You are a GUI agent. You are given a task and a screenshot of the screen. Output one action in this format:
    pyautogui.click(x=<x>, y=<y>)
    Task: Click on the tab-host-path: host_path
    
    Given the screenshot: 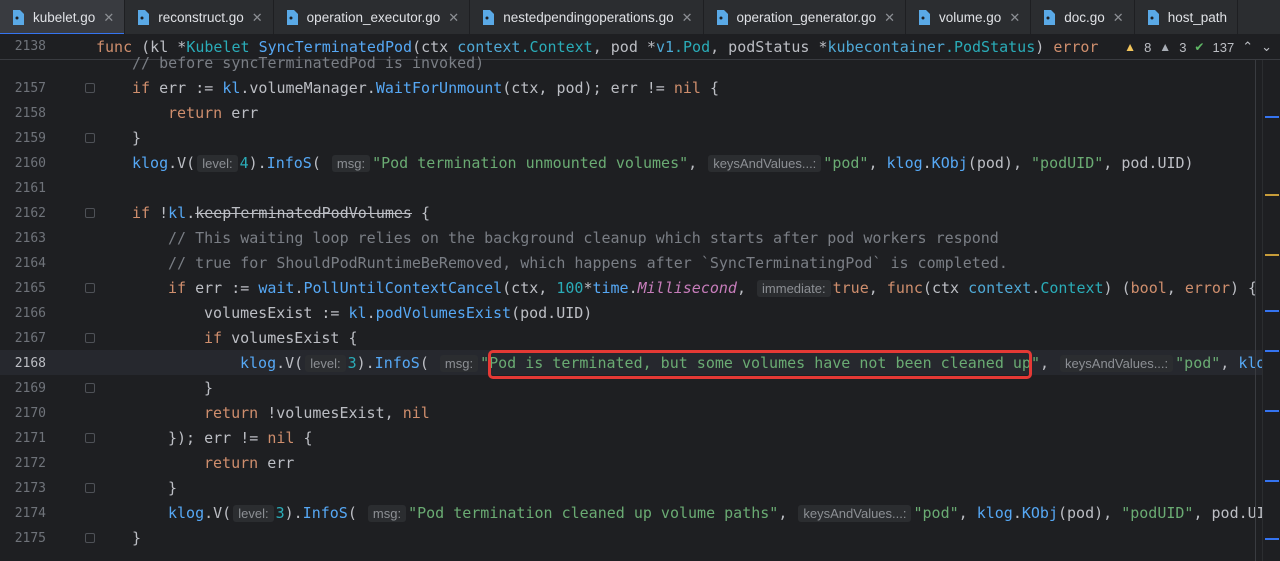 What is the action you would take?
    pyautogui.click(x=1186, y=17)
    